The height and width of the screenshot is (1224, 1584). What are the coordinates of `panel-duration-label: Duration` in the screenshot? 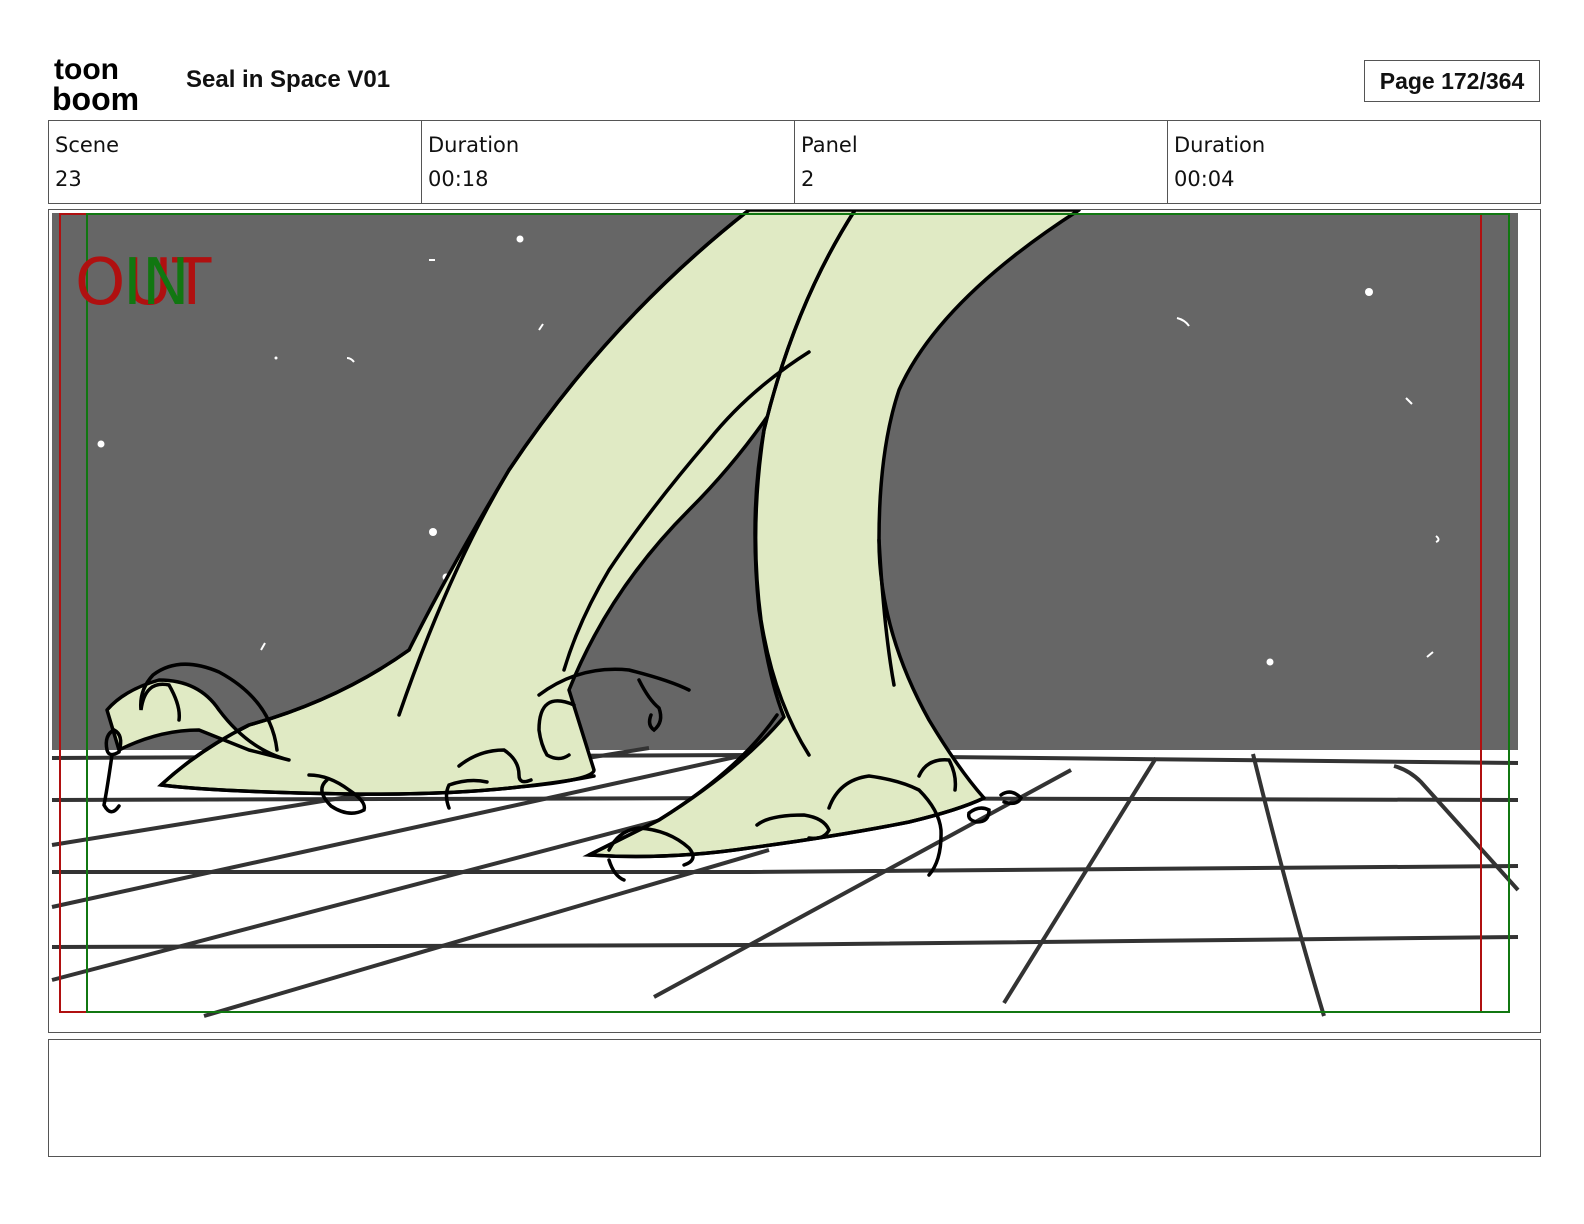 It's located at (1220, 145).